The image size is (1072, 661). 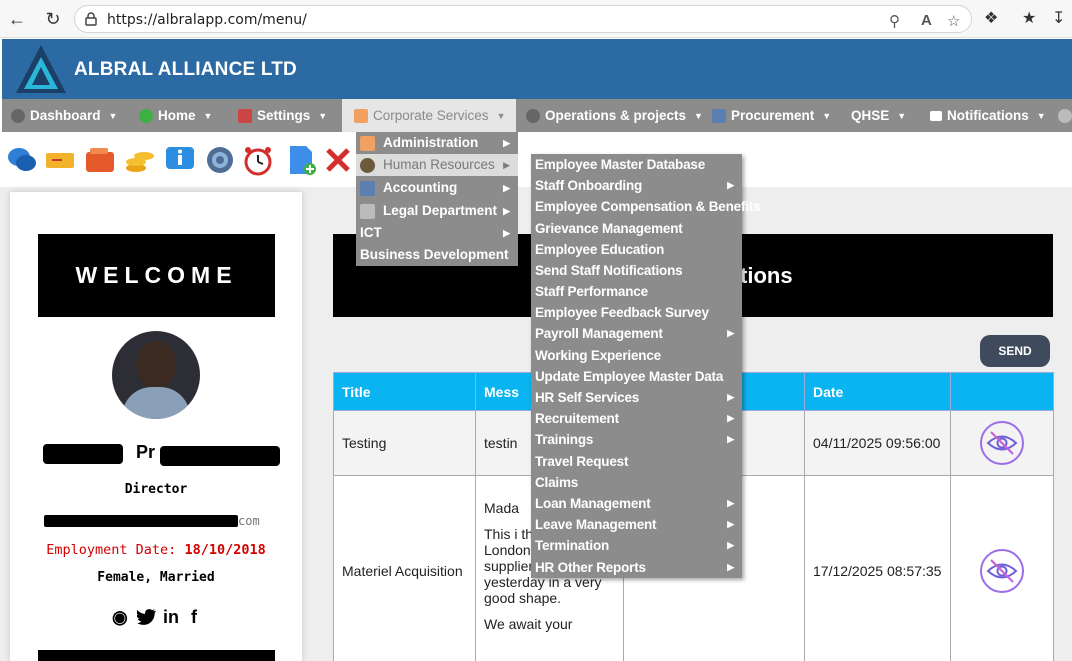 I want to click on redacted-first-name, so click(x=83, y=454).